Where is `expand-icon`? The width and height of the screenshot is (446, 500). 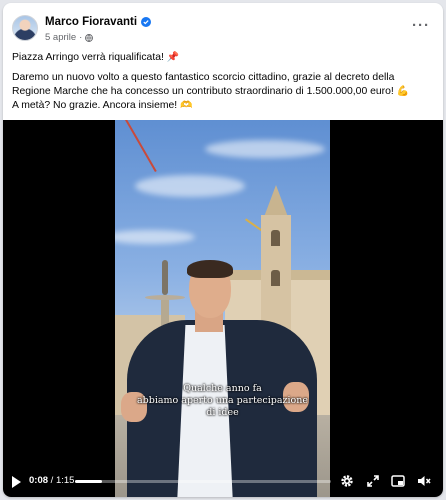 expand-icon is located at coordinates (373, 481).